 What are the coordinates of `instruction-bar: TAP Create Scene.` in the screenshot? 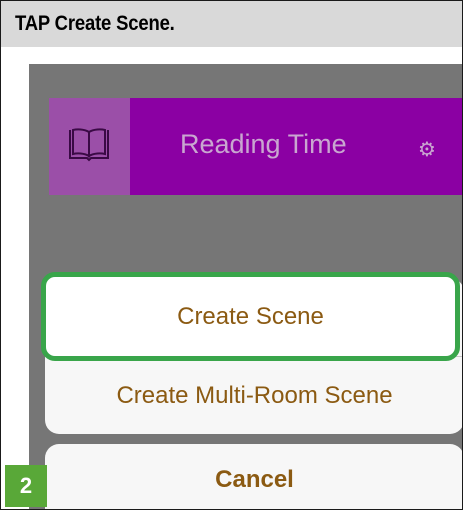 It's located at (231, 24).